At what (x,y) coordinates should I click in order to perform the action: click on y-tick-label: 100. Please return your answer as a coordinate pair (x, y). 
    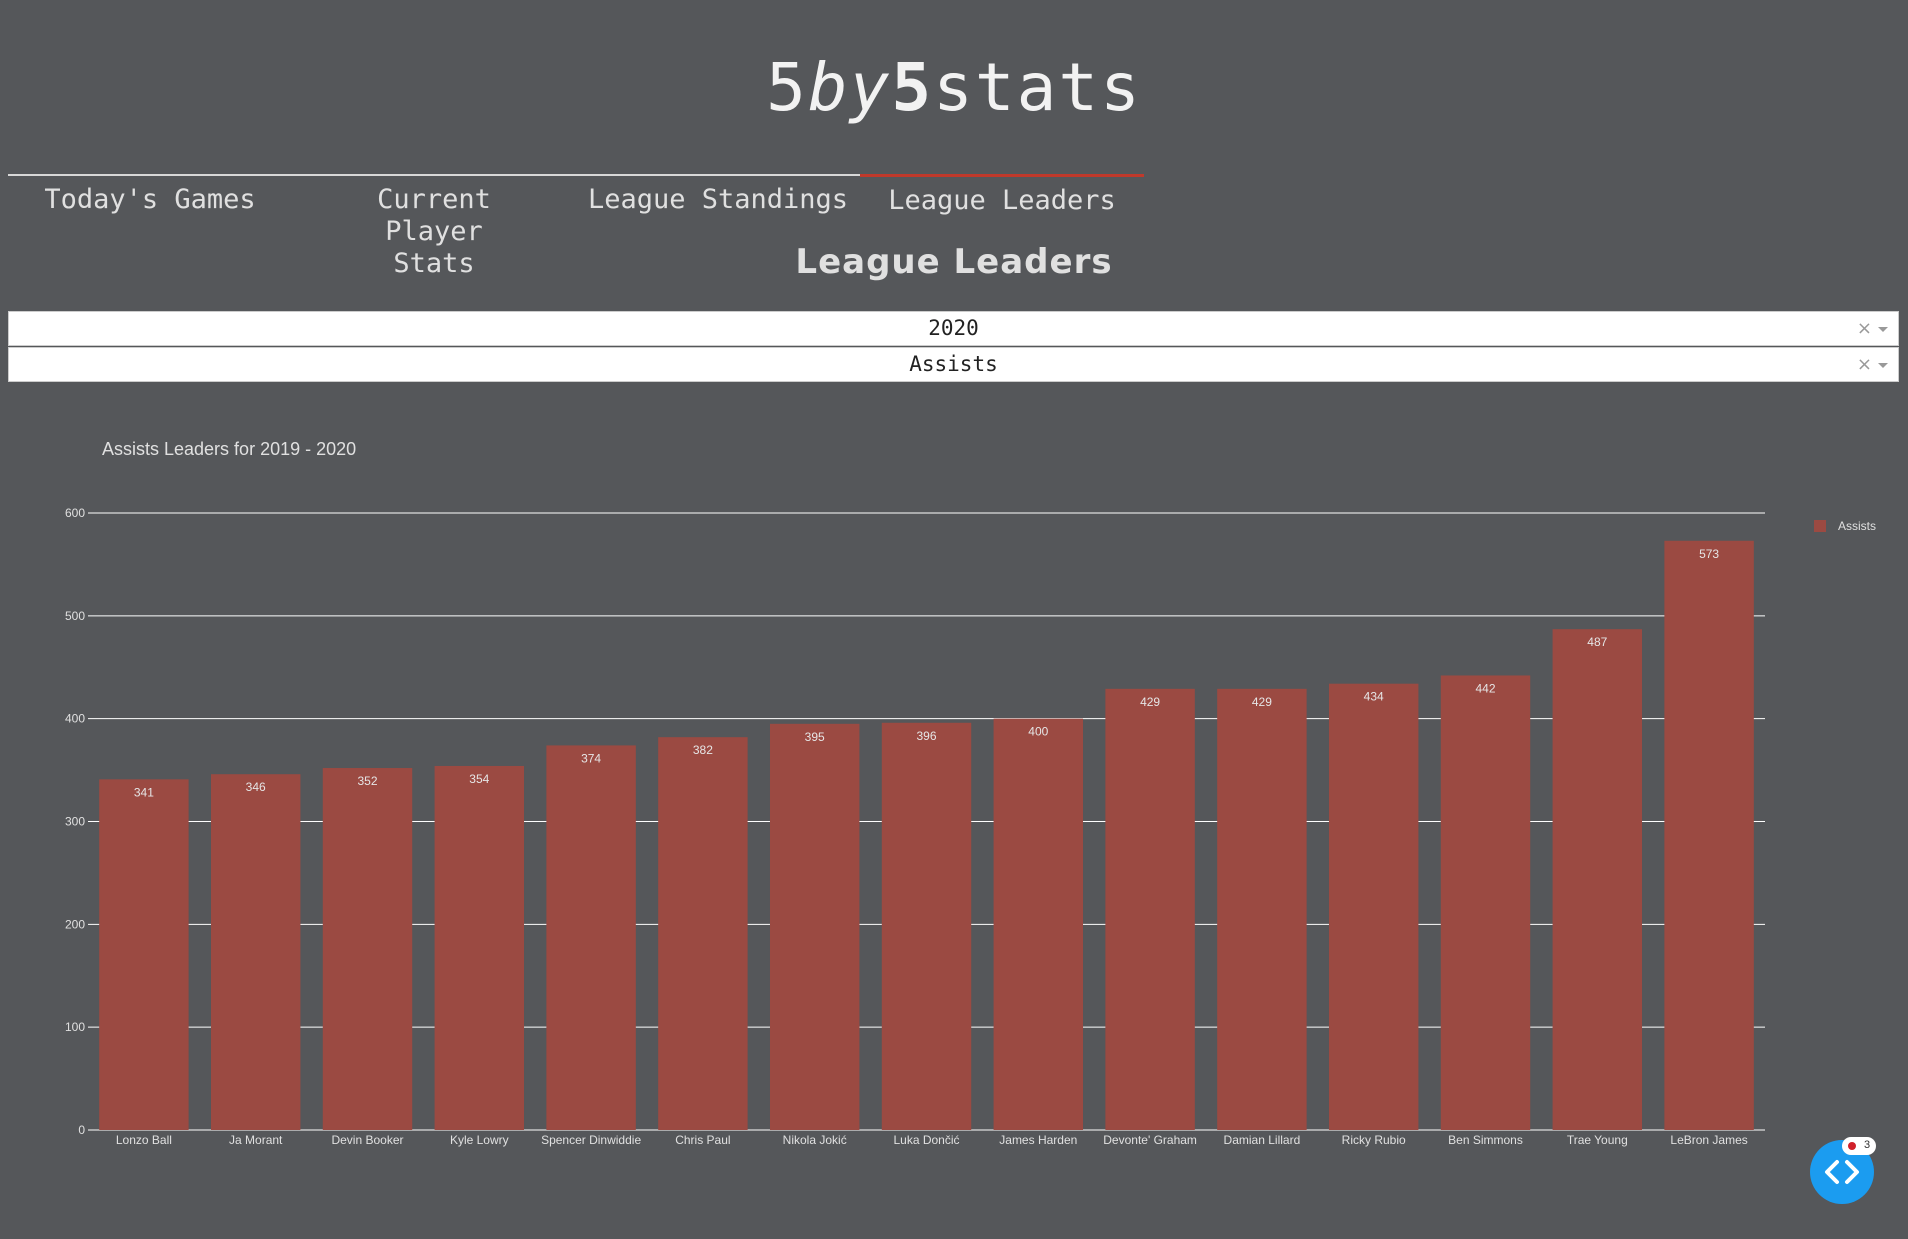
    Looking at the image, I should click on (75, 1027).